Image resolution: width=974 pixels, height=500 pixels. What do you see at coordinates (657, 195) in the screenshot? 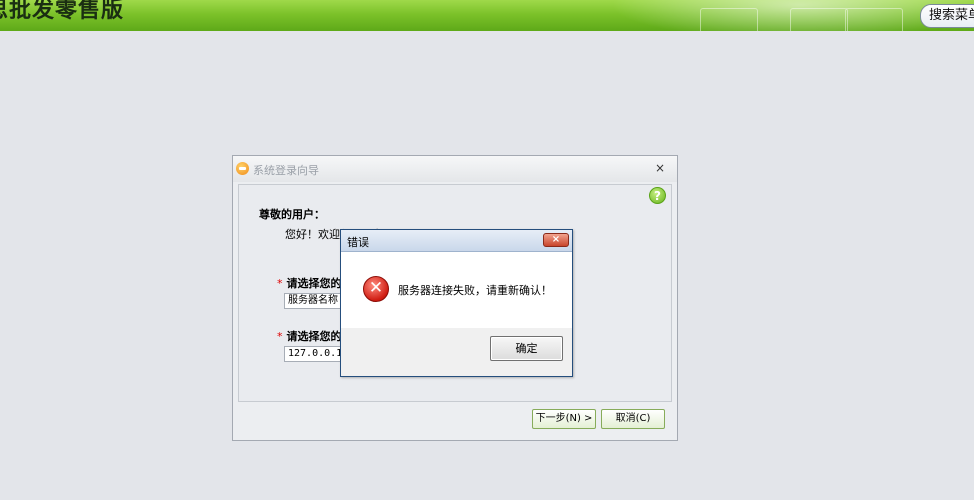
I see `help-icon: ?` at bounding box center [657, 195].